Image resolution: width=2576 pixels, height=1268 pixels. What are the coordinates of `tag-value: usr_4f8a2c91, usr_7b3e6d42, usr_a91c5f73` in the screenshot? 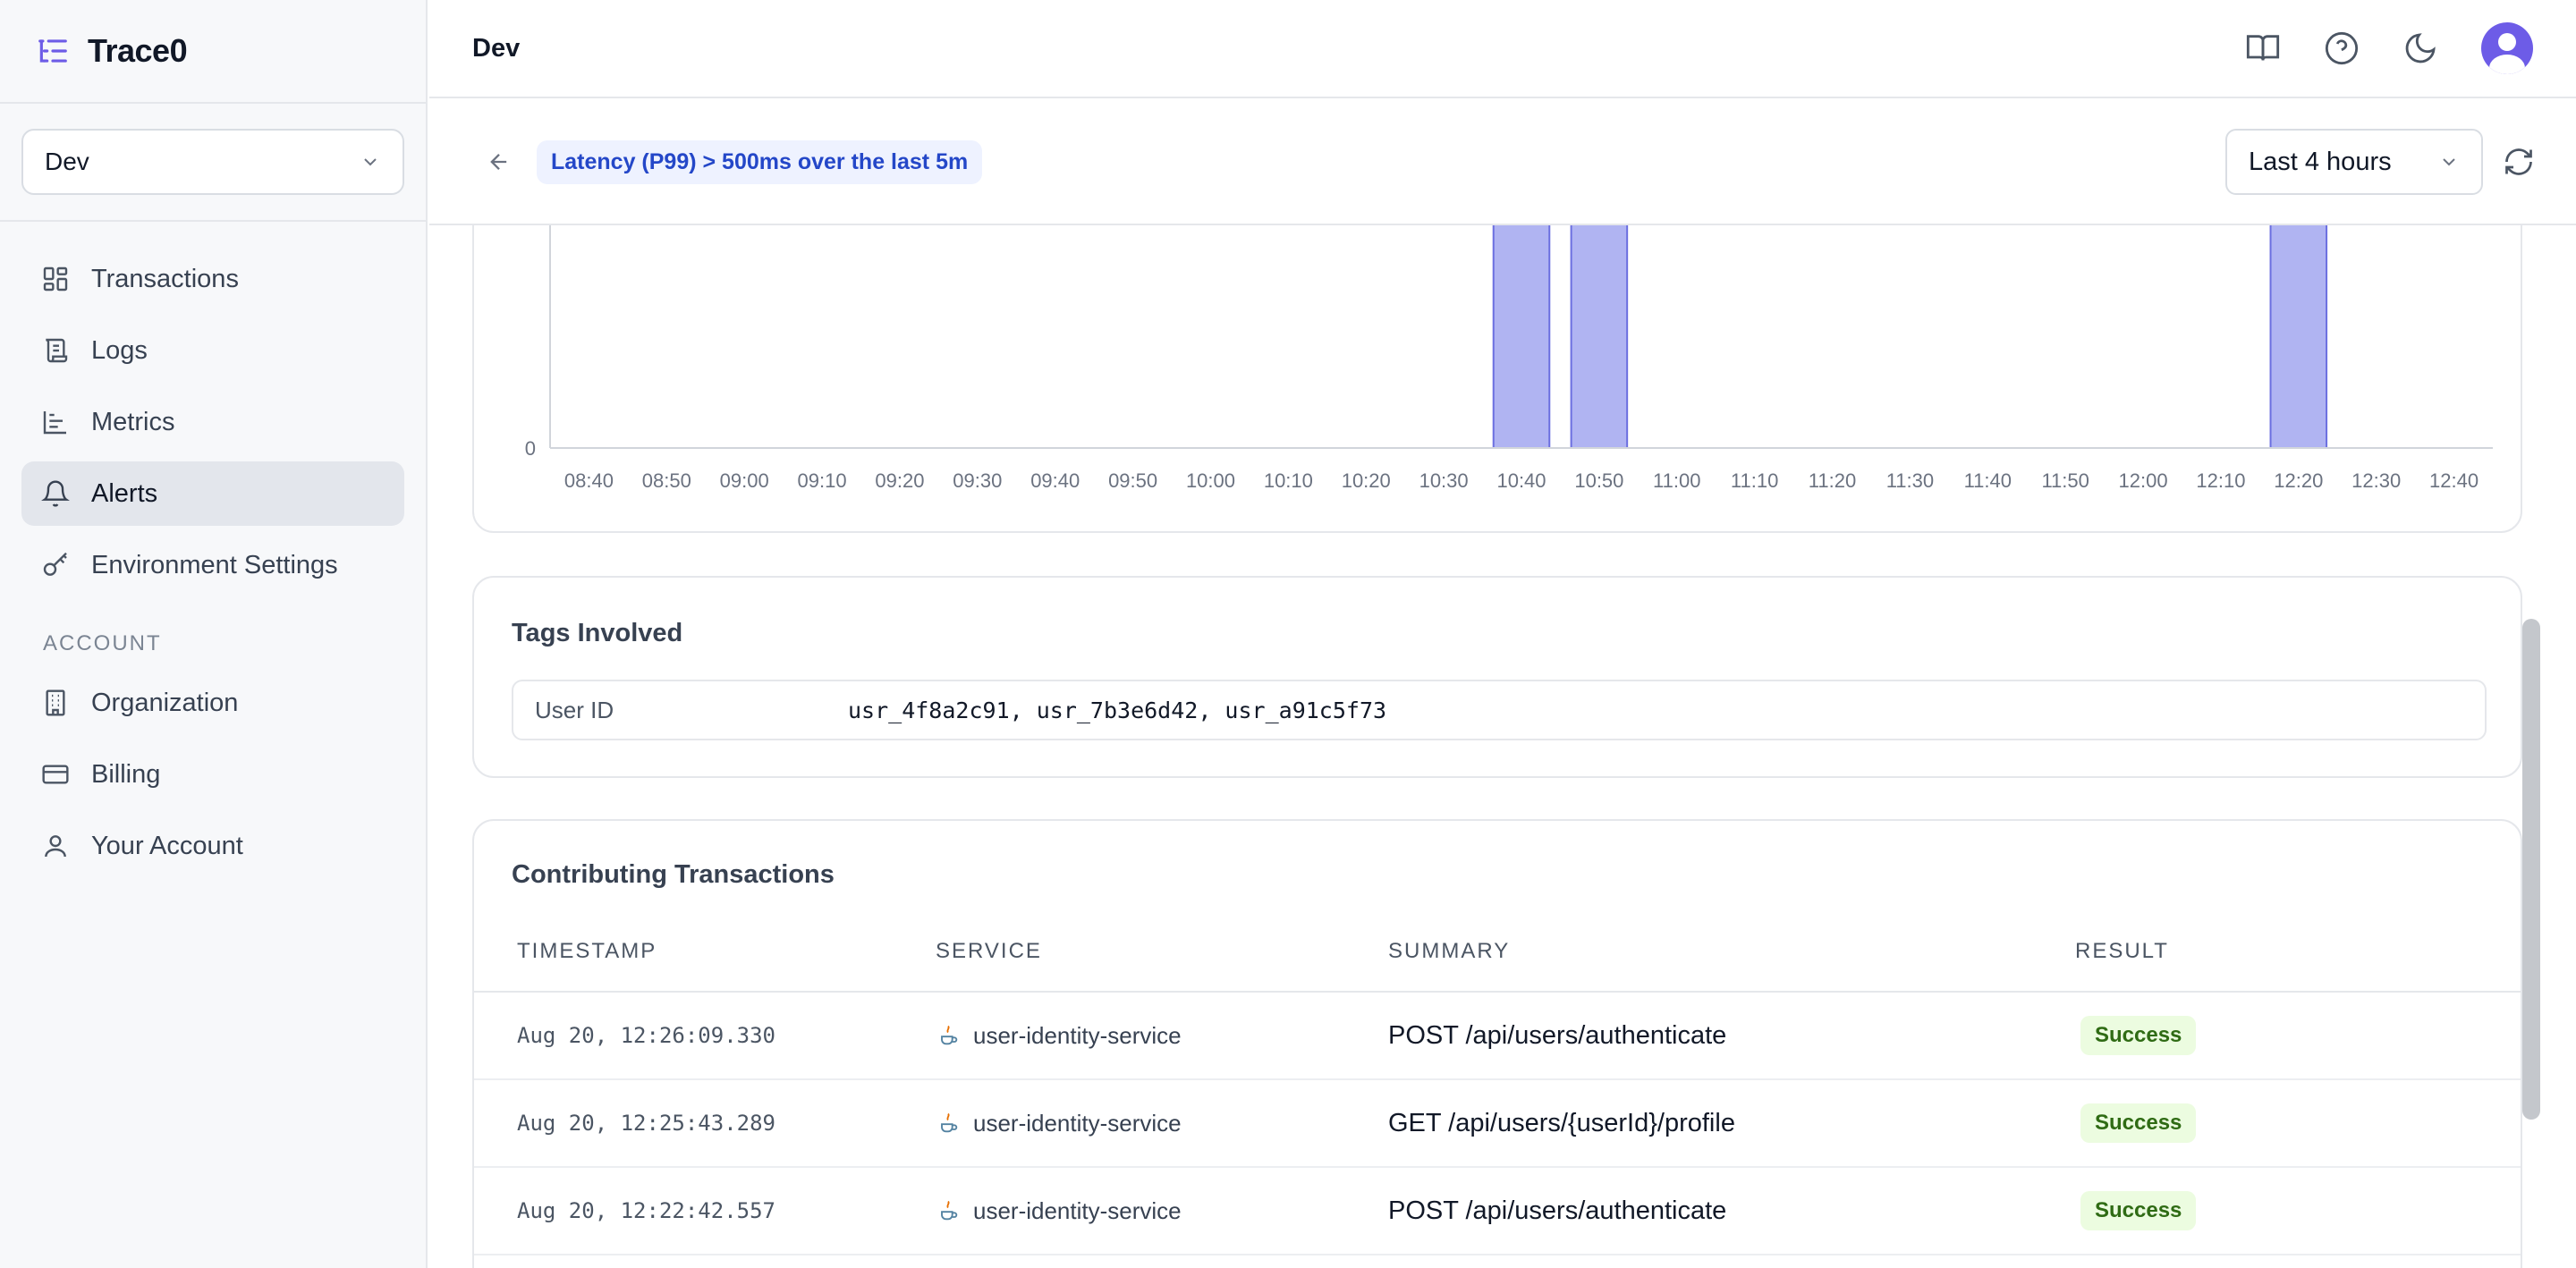 It's located at (1117, 710).